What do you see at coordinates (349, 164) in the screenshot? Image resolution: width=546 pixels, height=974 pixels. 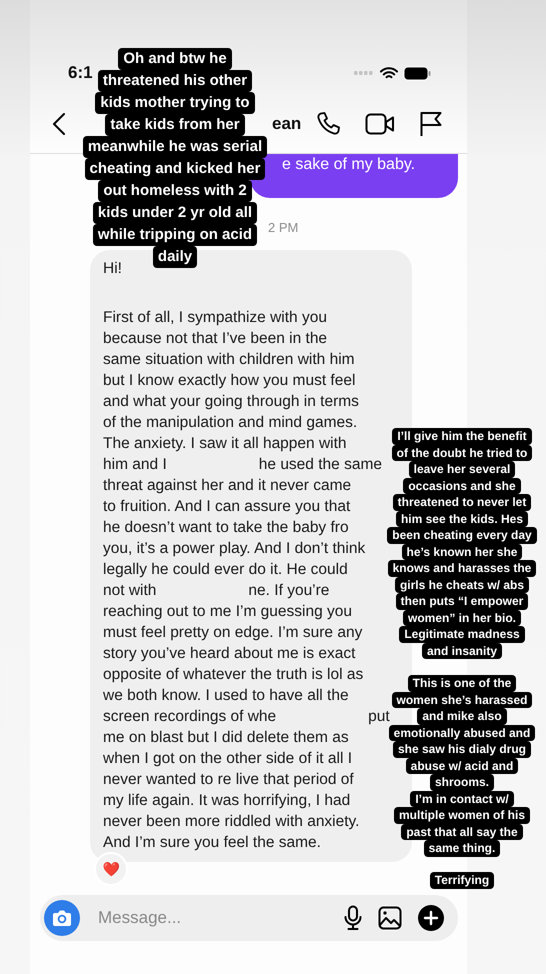 I see `sent-message-text: e sake of my baby.` at bounding box center [349, 164].